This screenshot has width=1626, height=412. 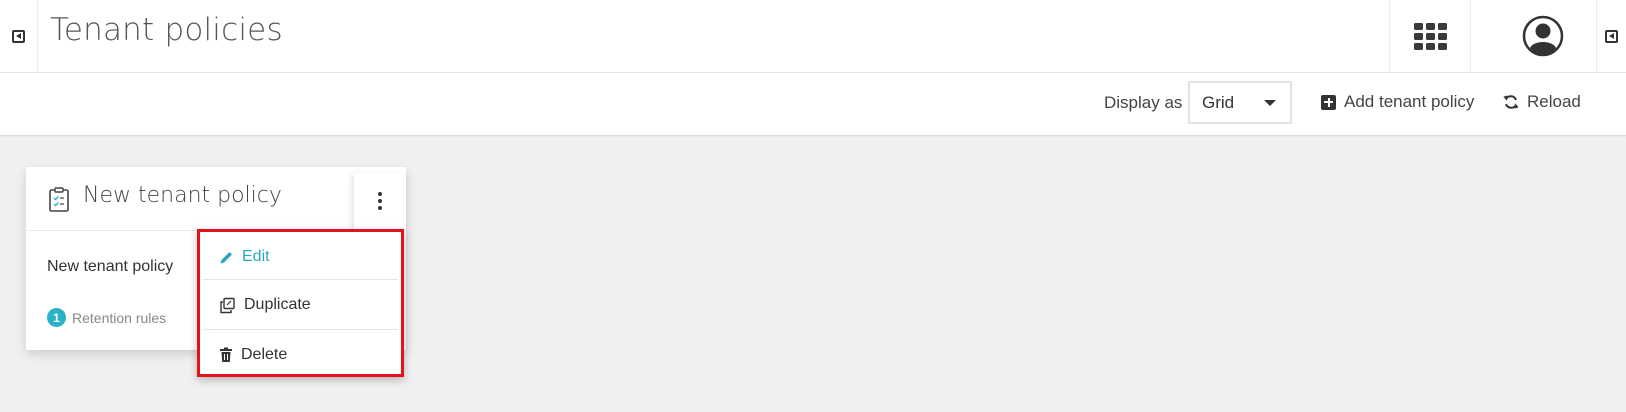 I want to click on collapse-right-button, so click(x=1611, y=36).